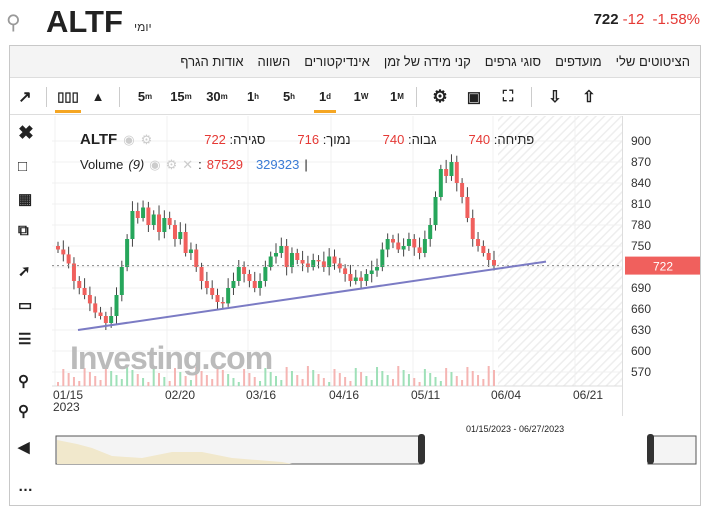 The width and height of the screenshot is (712, 511). I want to click on legend-high: גבוה: 740, so click(410, 139).